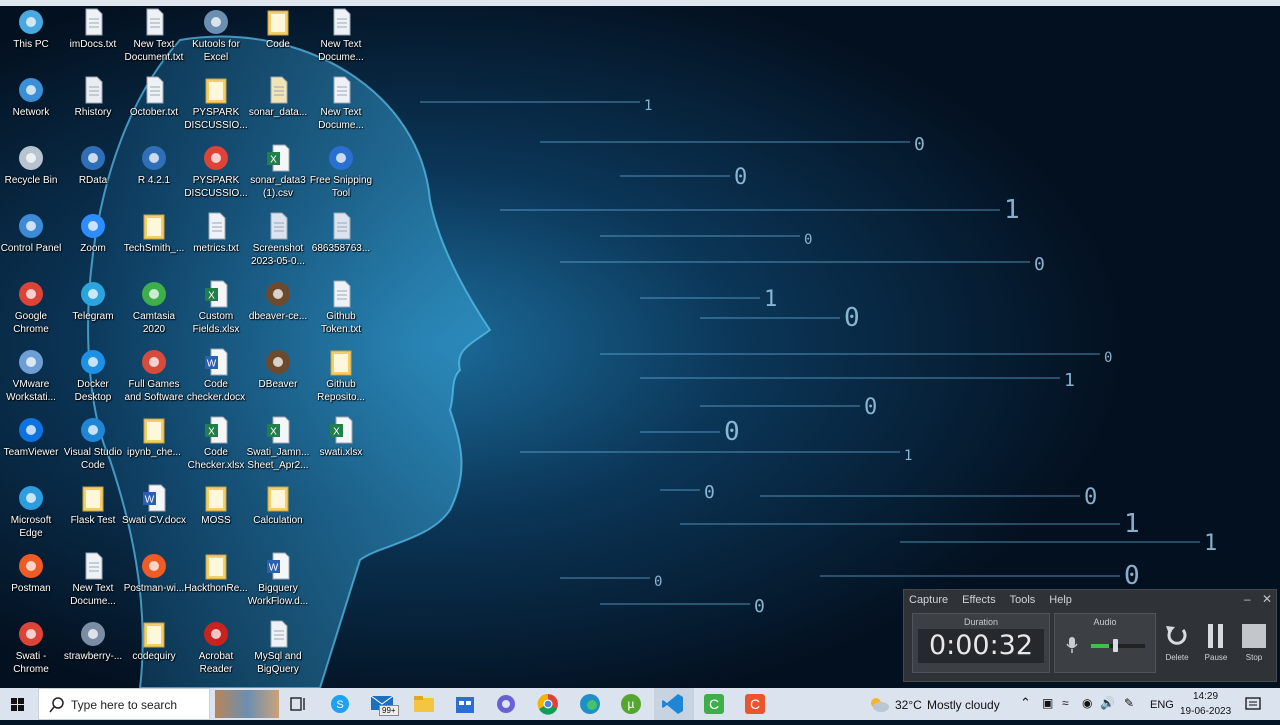 The height and width of the screenshot is (725, 1280). What do you see at coordinates (154, 311) in the screenshot?
I see `desktop-icon: Camtasia 2020` at bounding box center [154, 311].